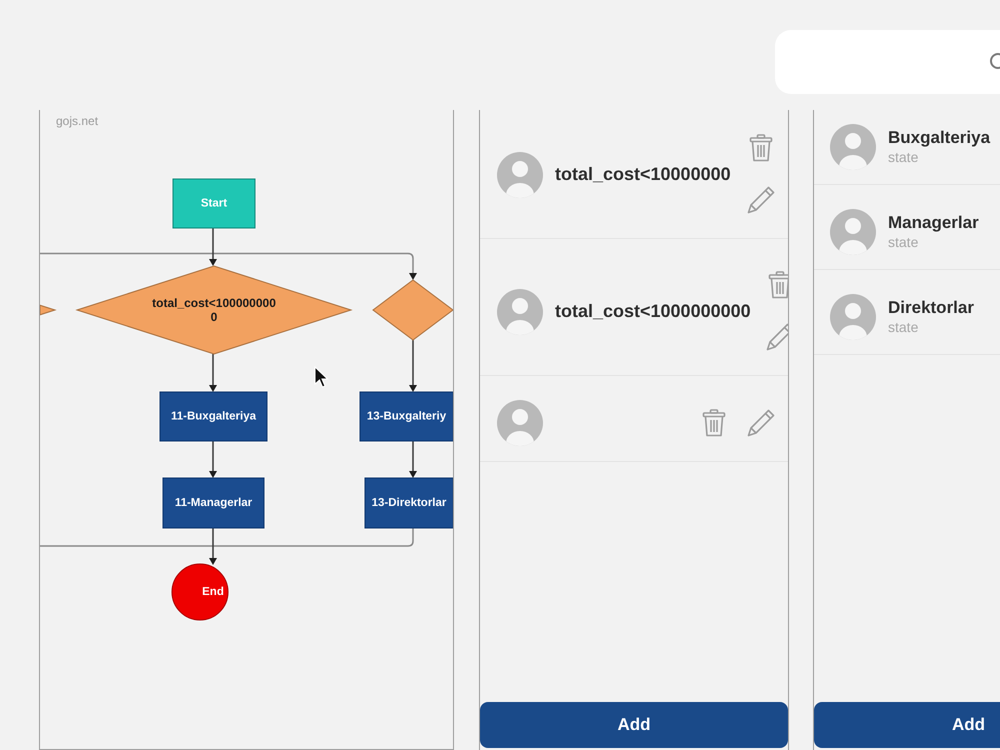  Describe the element at coordinates (406, 417) in the screenshot. I see `process-node: 13-Buxgalteriy` at that location.